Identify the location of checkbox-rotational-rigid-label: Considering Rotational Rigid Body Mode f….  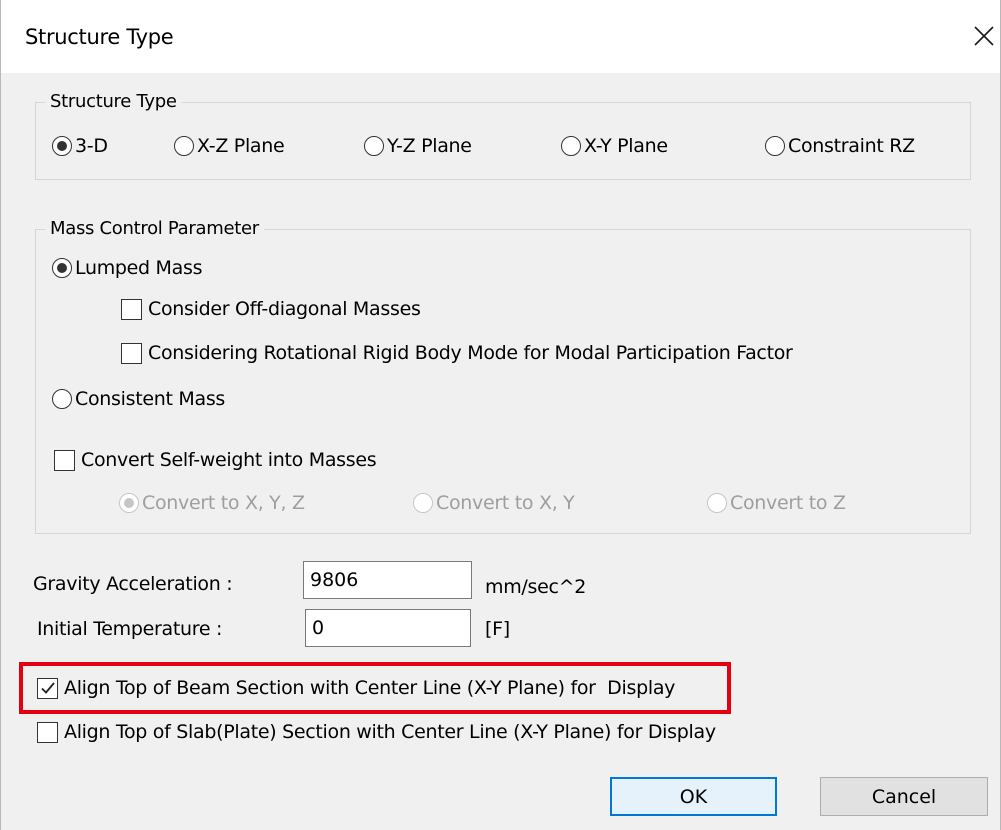
(470, 353).